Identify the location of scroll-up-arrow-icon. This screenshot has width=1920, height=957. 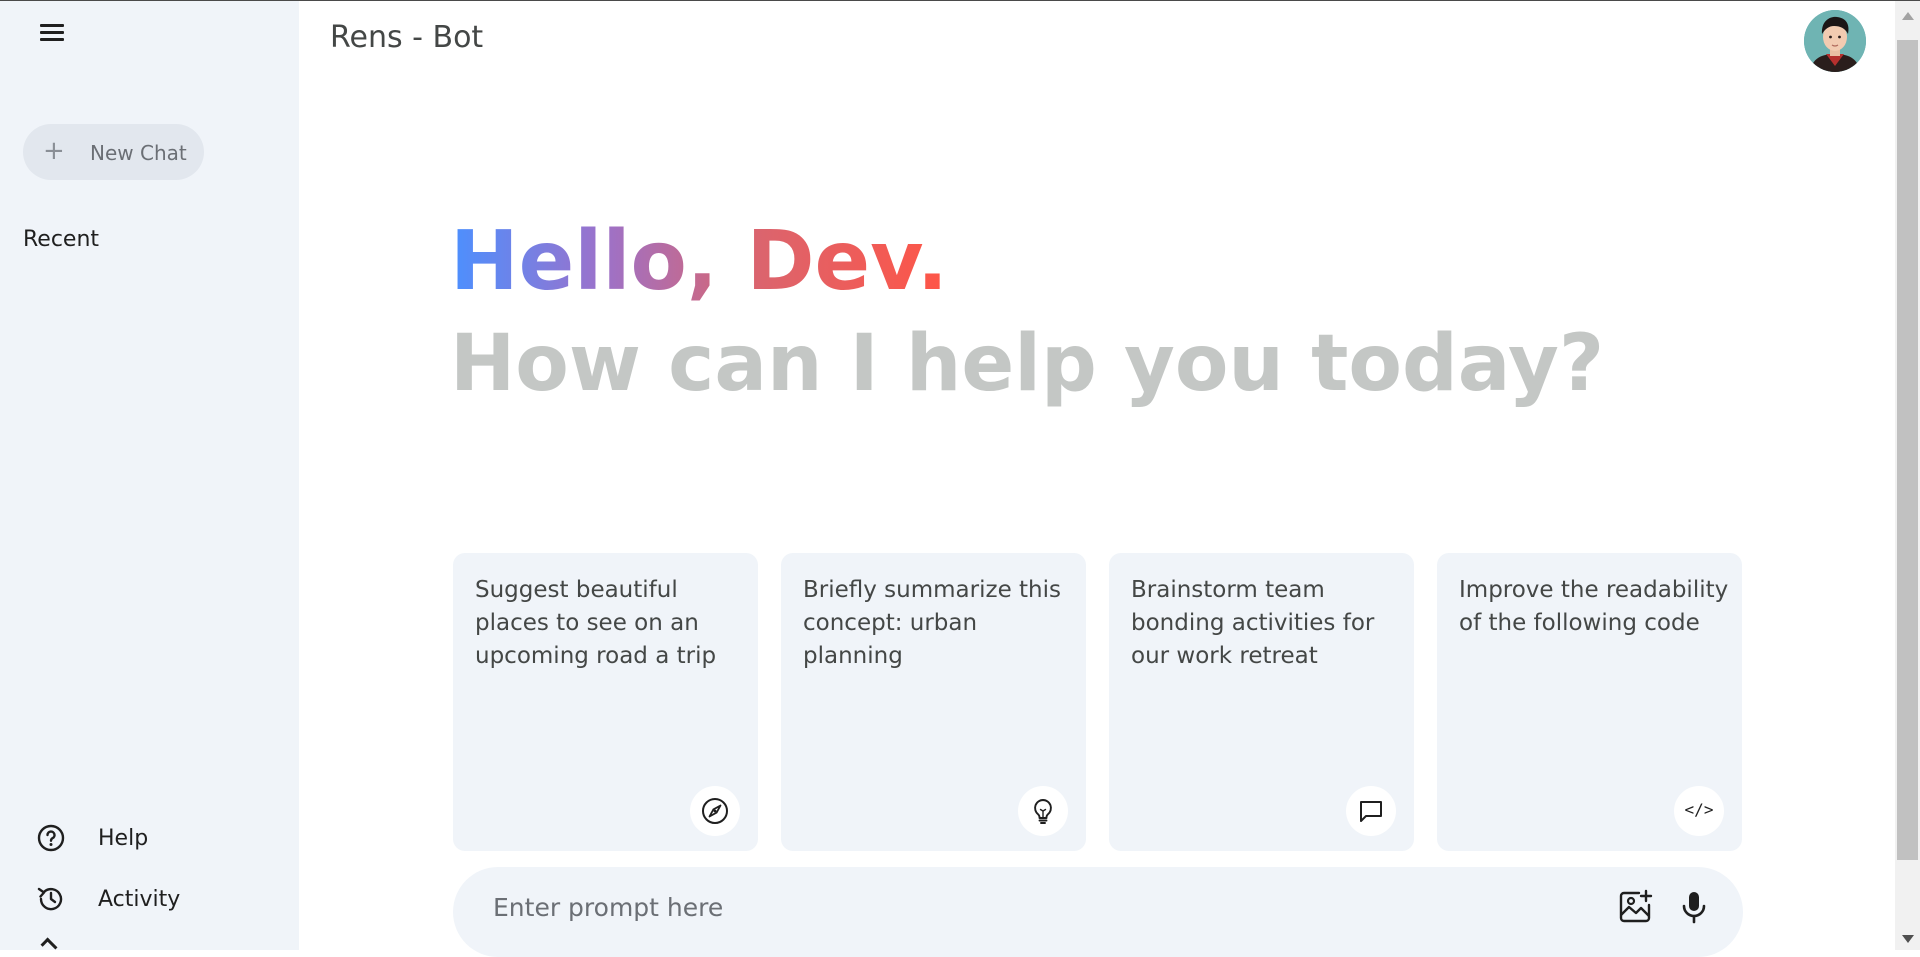
(1908, 16).